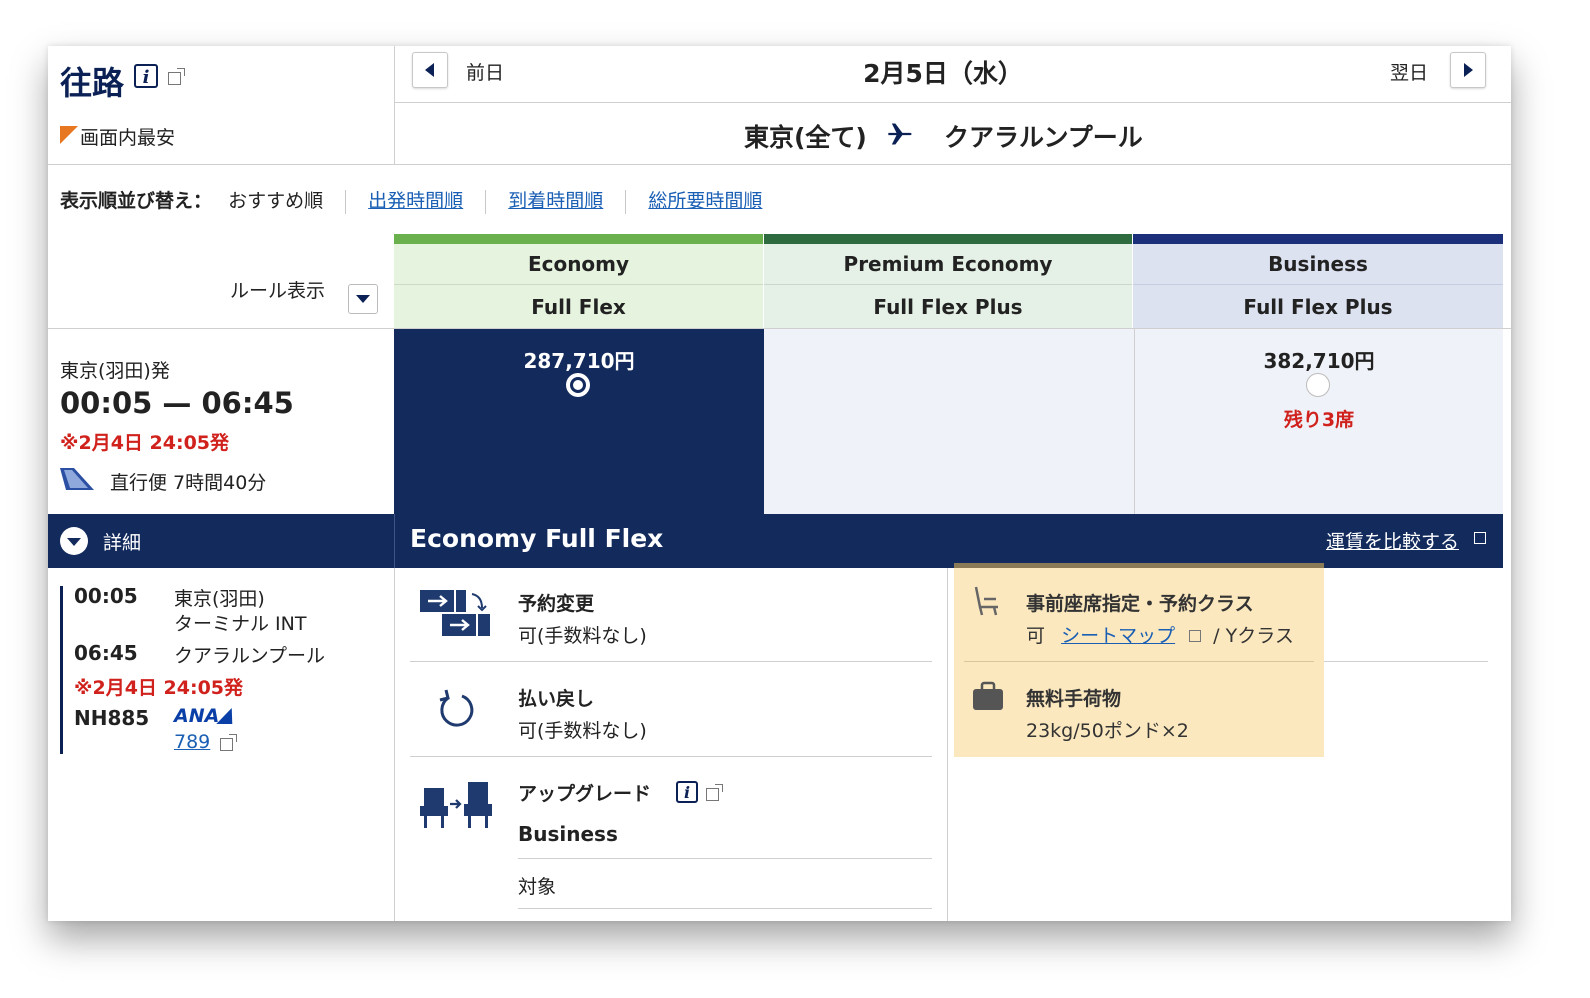 The width and height of the screenshot is (1590, 998). I want to click on arr-time: 06:45, so click(106, 653).